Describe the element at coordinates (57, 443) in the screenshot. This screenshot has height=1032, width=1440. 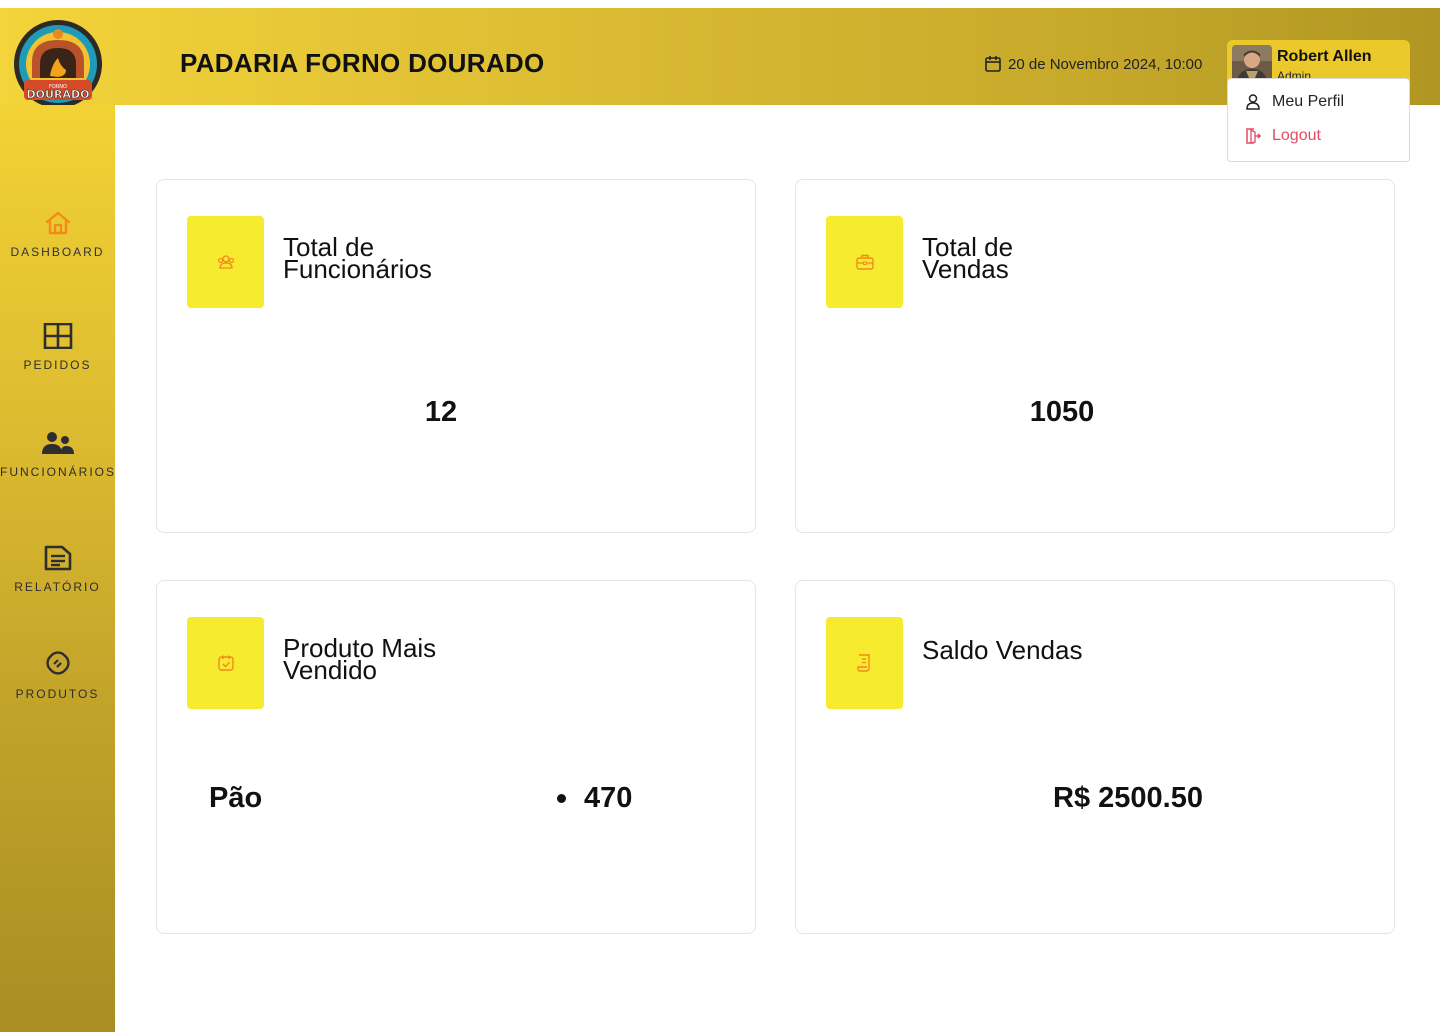
I see `users-icon` at that location.